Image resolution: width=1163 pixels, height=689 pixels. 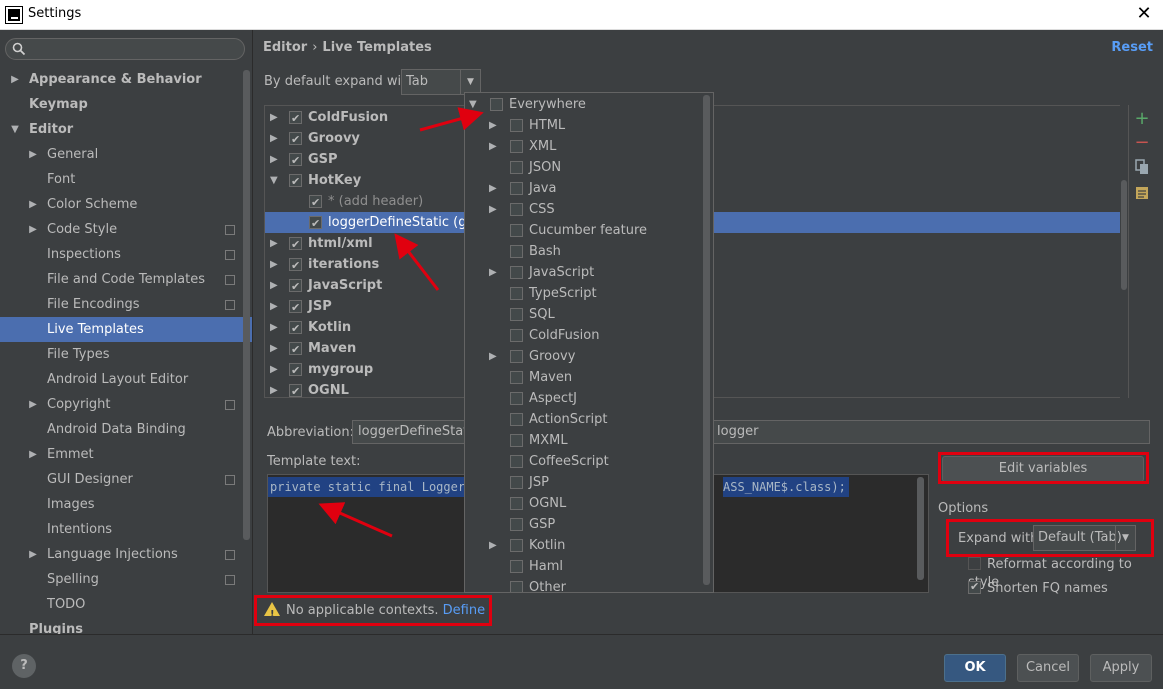 I want to click on context-item: OGNL, so click(x=585, y=503).